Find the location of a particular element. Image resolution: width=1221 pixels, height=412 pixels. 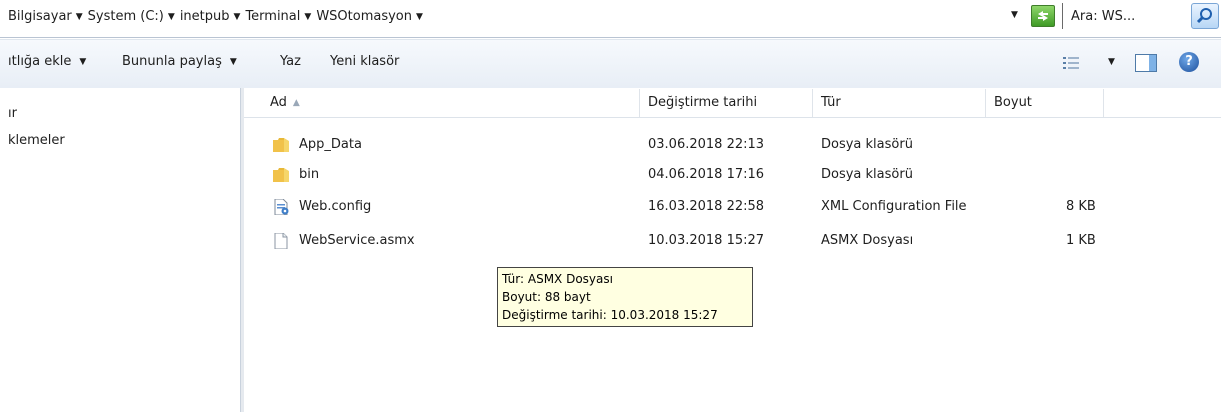

help-icon: ? is located at coordinates (1189, 62).